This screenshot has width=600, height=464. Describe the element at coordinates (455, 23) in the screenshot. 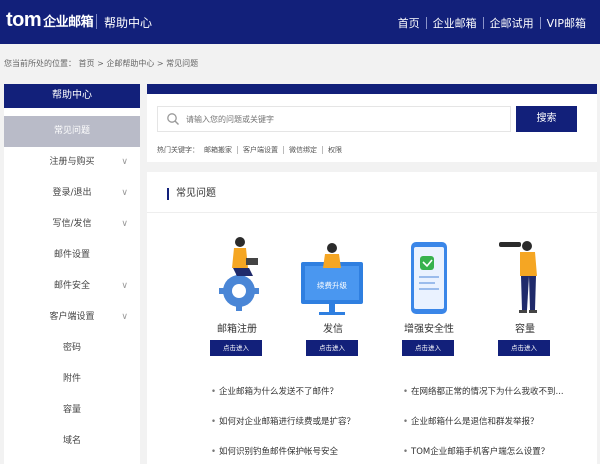

I see `nav-enterprise-mail: 企业邮箱` at that location.